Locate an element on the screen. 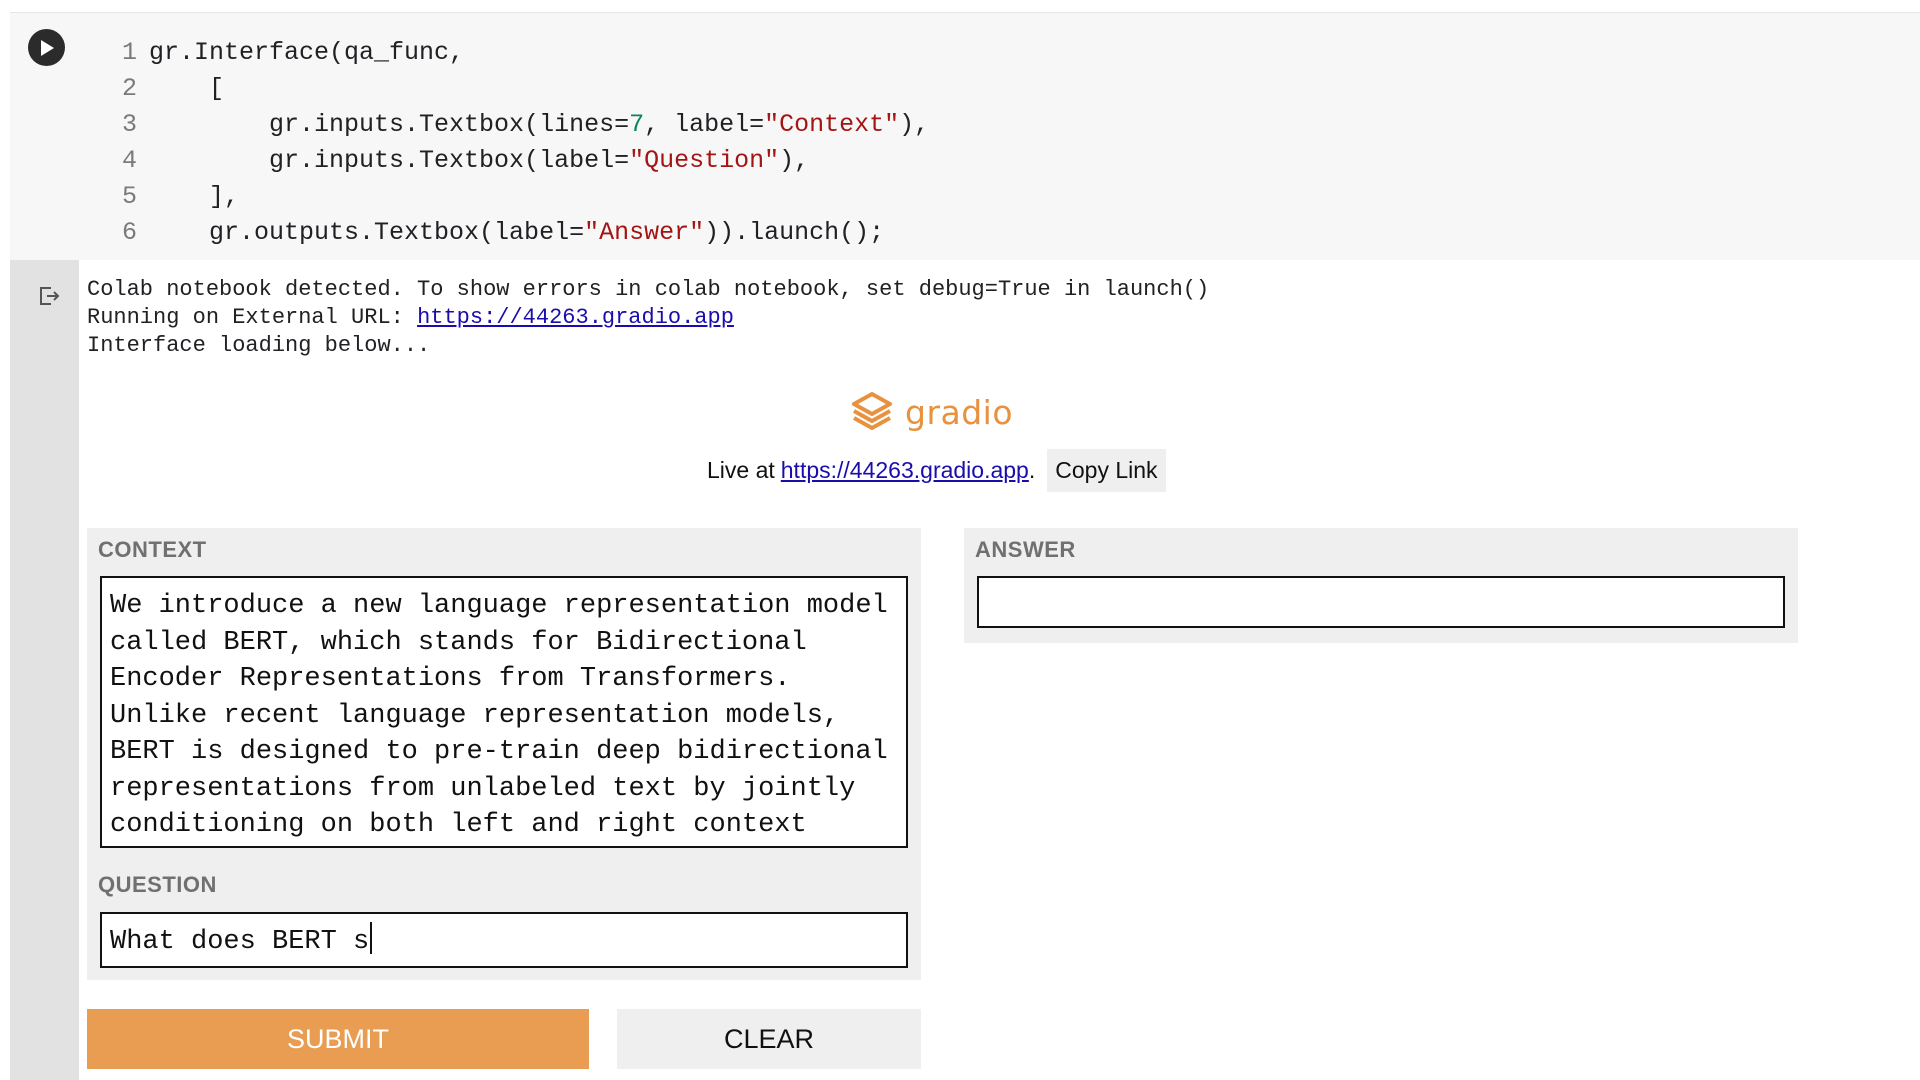  output-gutter is located at coordinates (44, 670).